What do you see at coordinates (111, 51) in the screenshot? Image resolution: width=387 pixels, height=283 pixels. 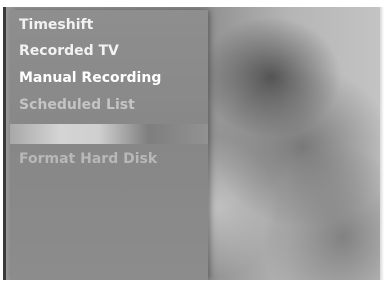 I see `menu-item-recorded-tv: Recorded TV` at bounding box center [111, 51].